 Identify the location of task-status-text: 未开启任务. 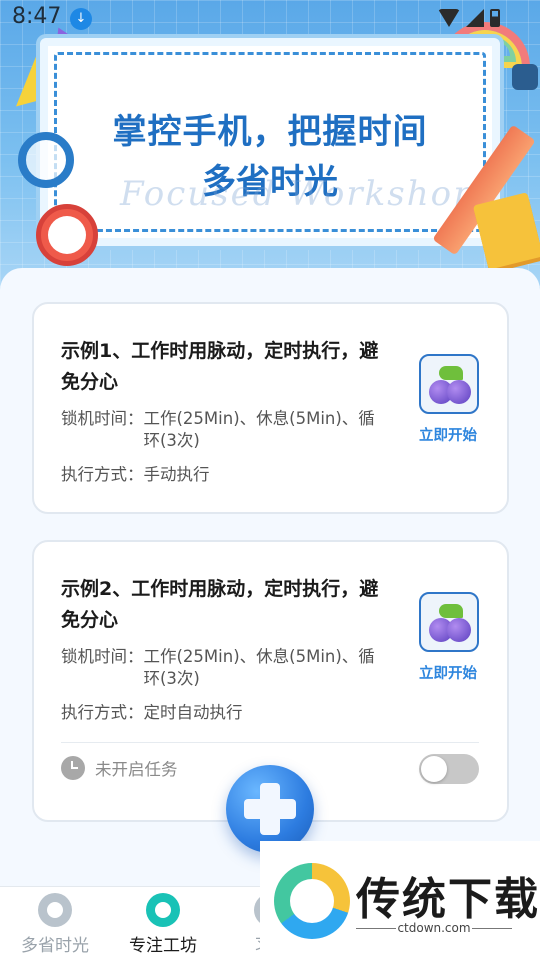
(136, 769).